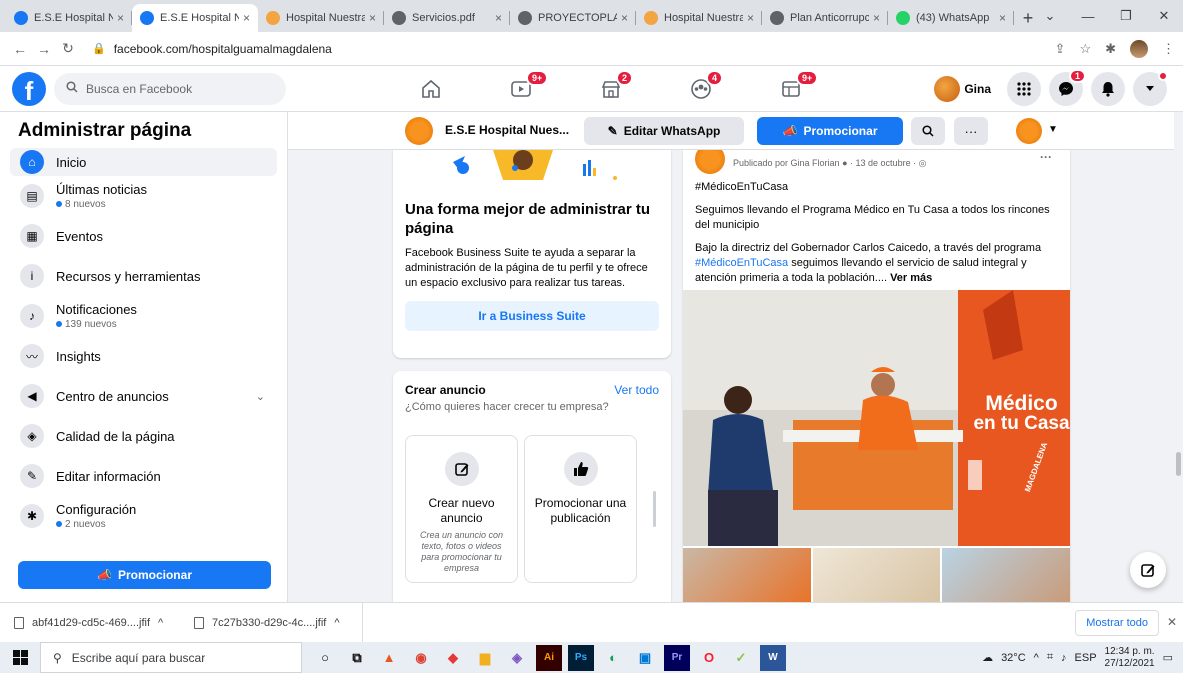  I want to click on app-icon: ◆, so click(453, 658).